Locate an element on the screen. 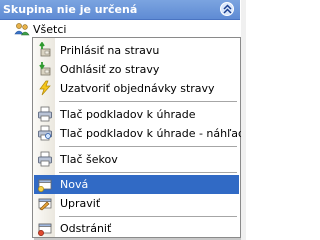 This screenshot has height=240, width=320. new-record-icon is located at coordinates (45, 185).